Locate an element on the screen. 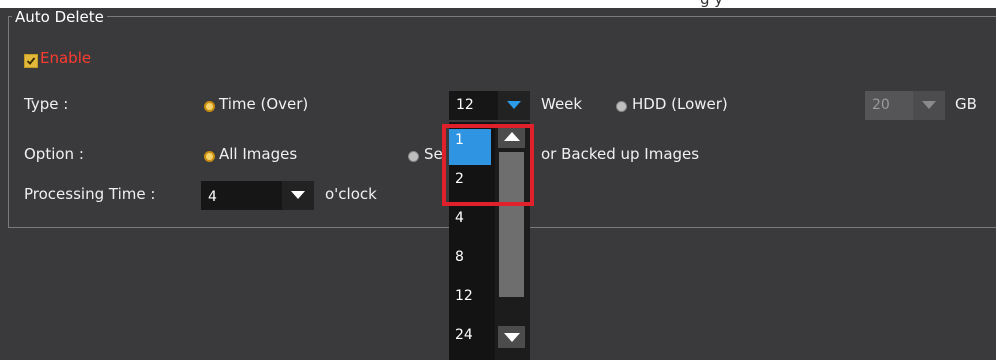 This screenshot has height=360, width=996. time-over-label: Time (Over) is located at coordinates (263, 104).